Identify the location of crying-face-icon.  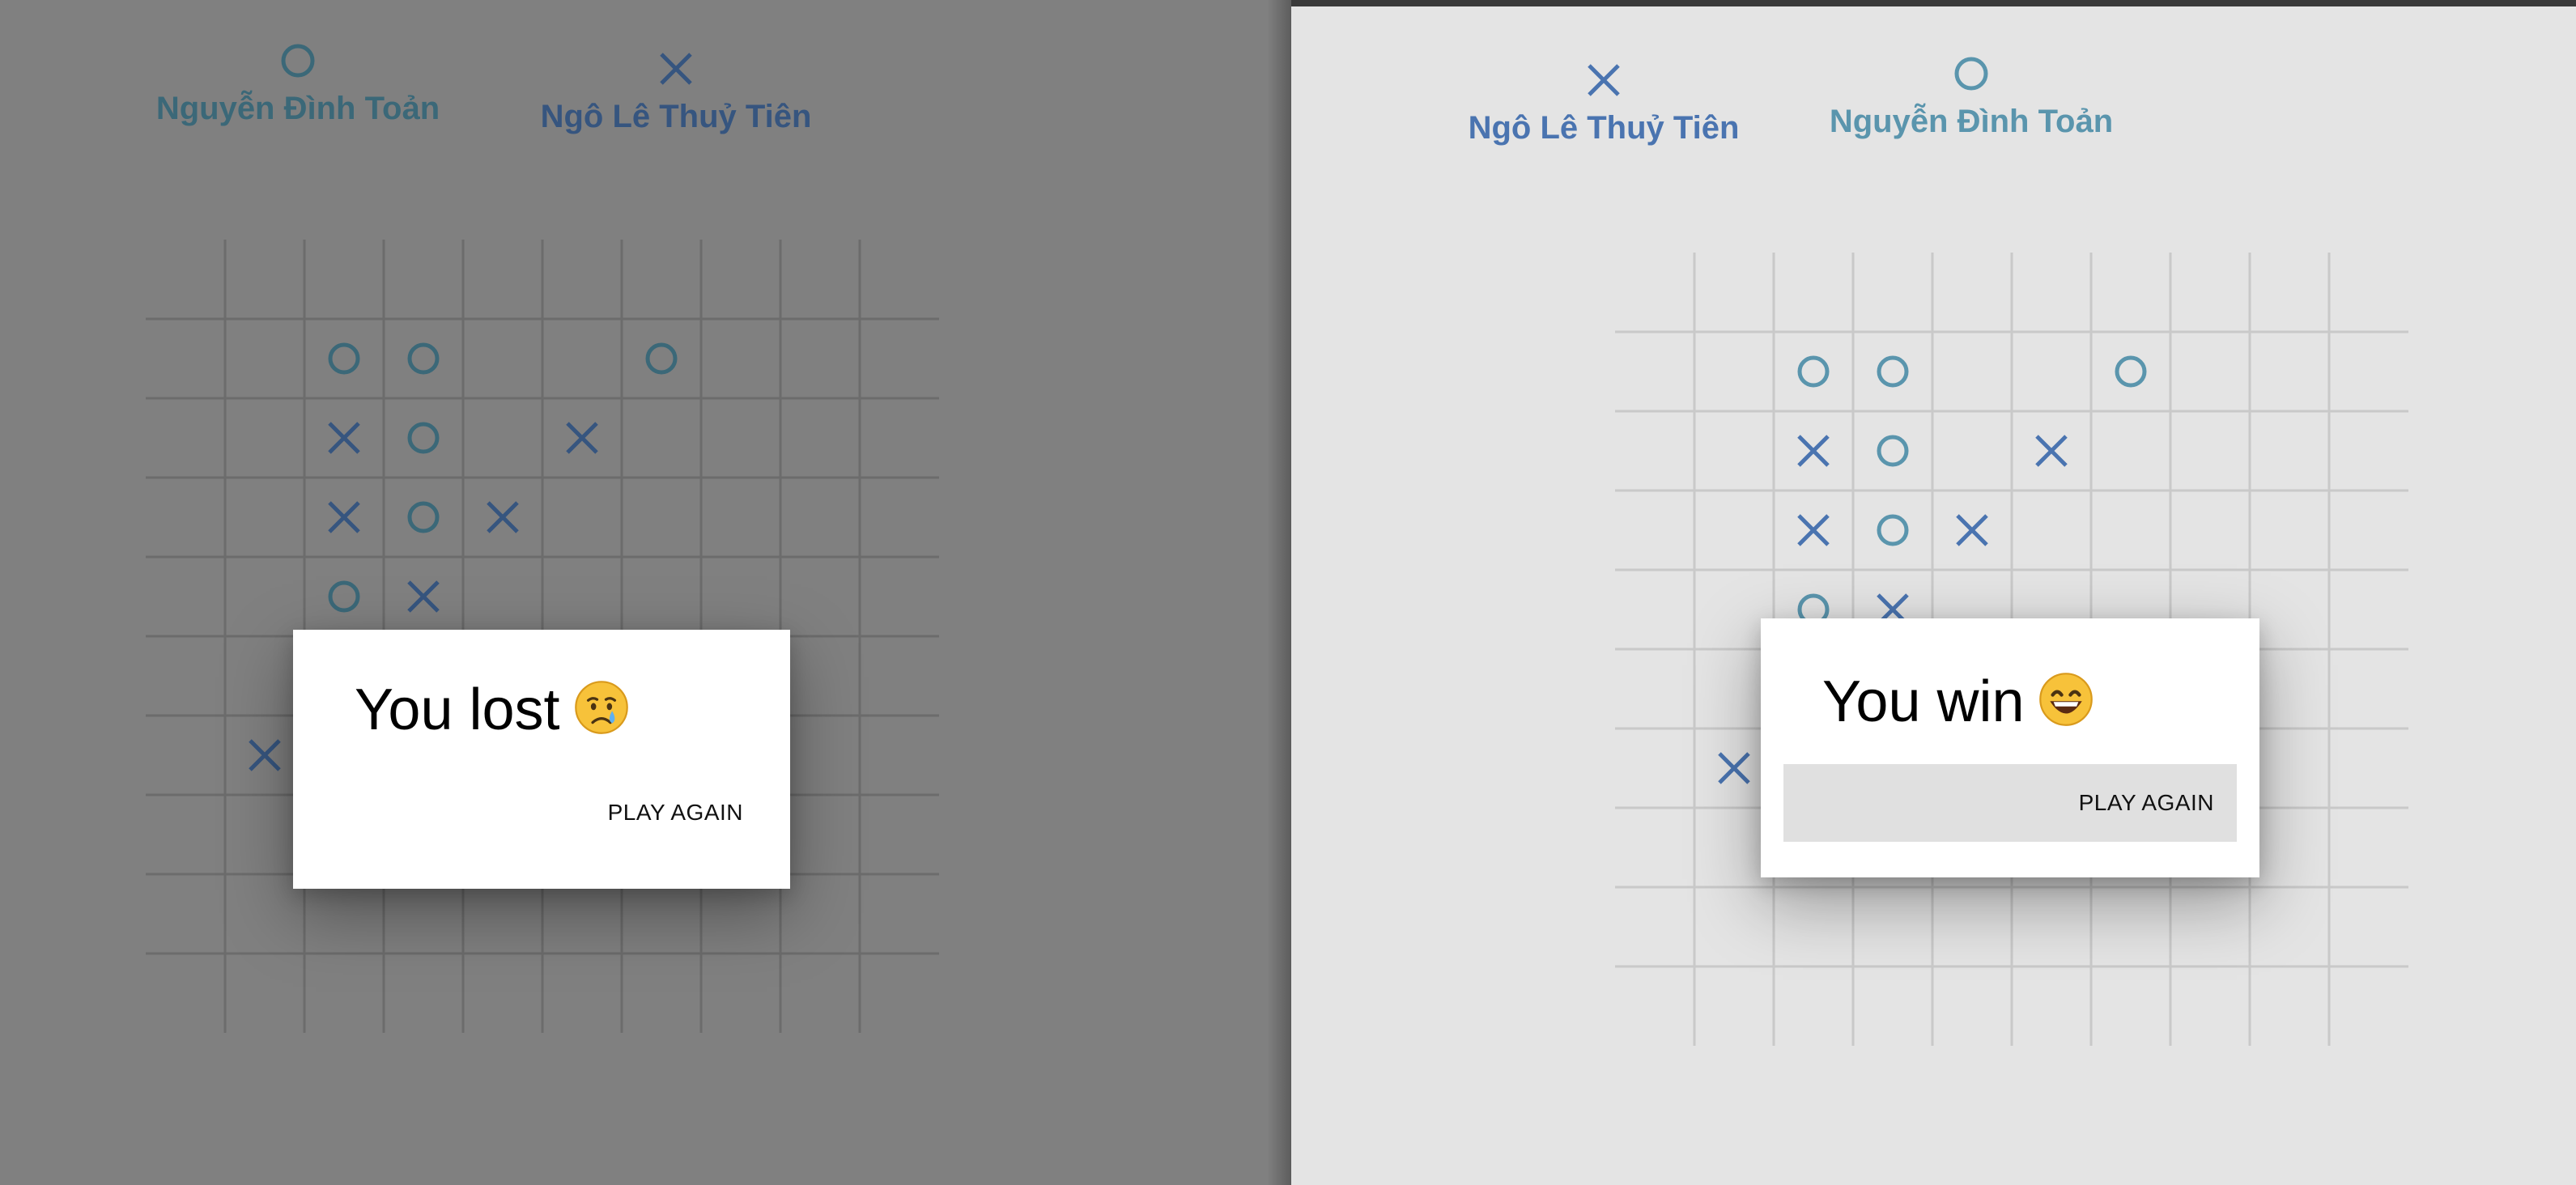
(601, 707).